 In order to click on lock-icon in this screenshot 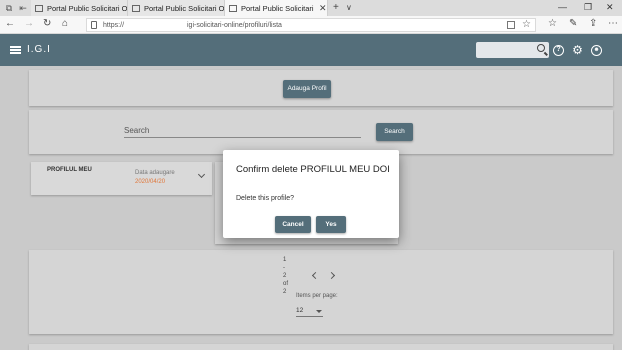, I will do `click(94, 25)`.